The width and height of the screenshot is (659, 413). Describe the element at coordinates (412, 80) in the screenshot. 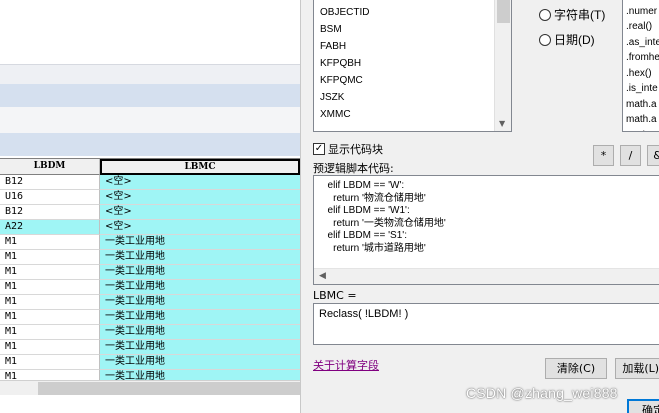

I see `field-item: KFPQMC` at that location.